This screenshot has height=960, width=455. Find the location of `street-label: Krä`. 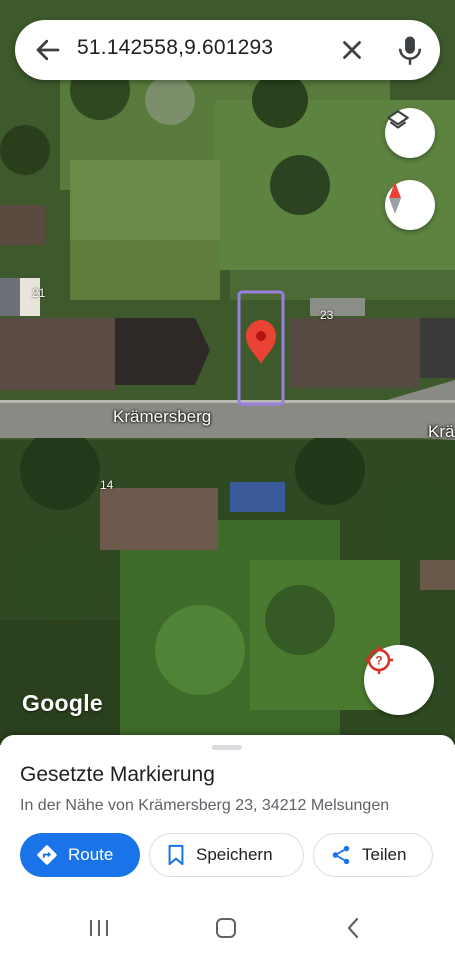

street-label: Krä is located at coordinates (441, 431).